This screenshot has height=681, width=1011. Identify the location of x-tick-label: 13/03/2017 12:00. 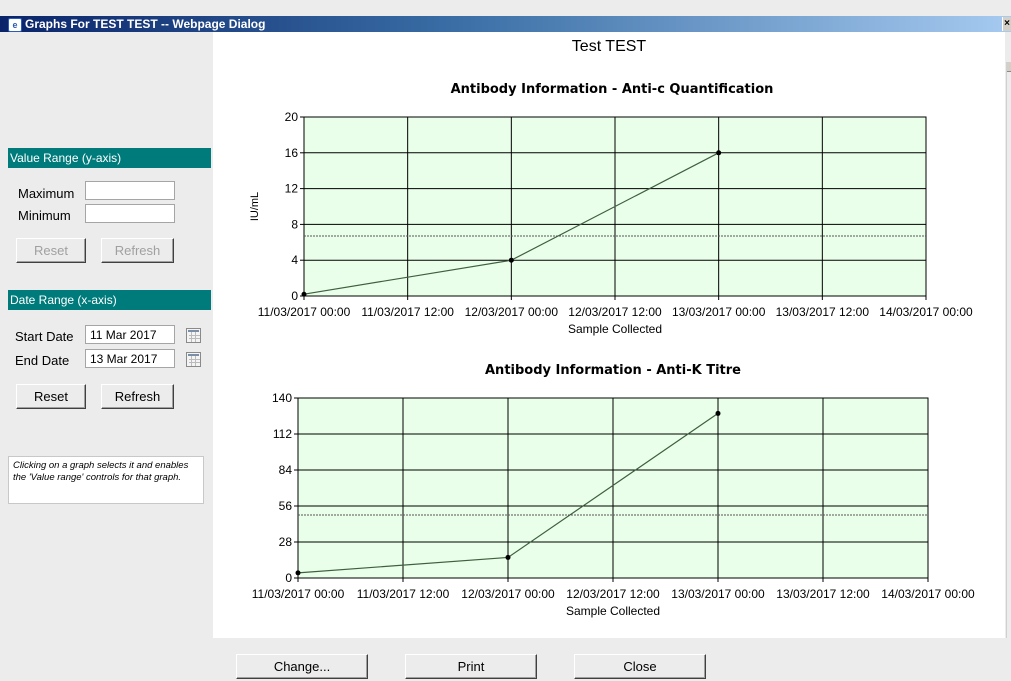
(823, 312).